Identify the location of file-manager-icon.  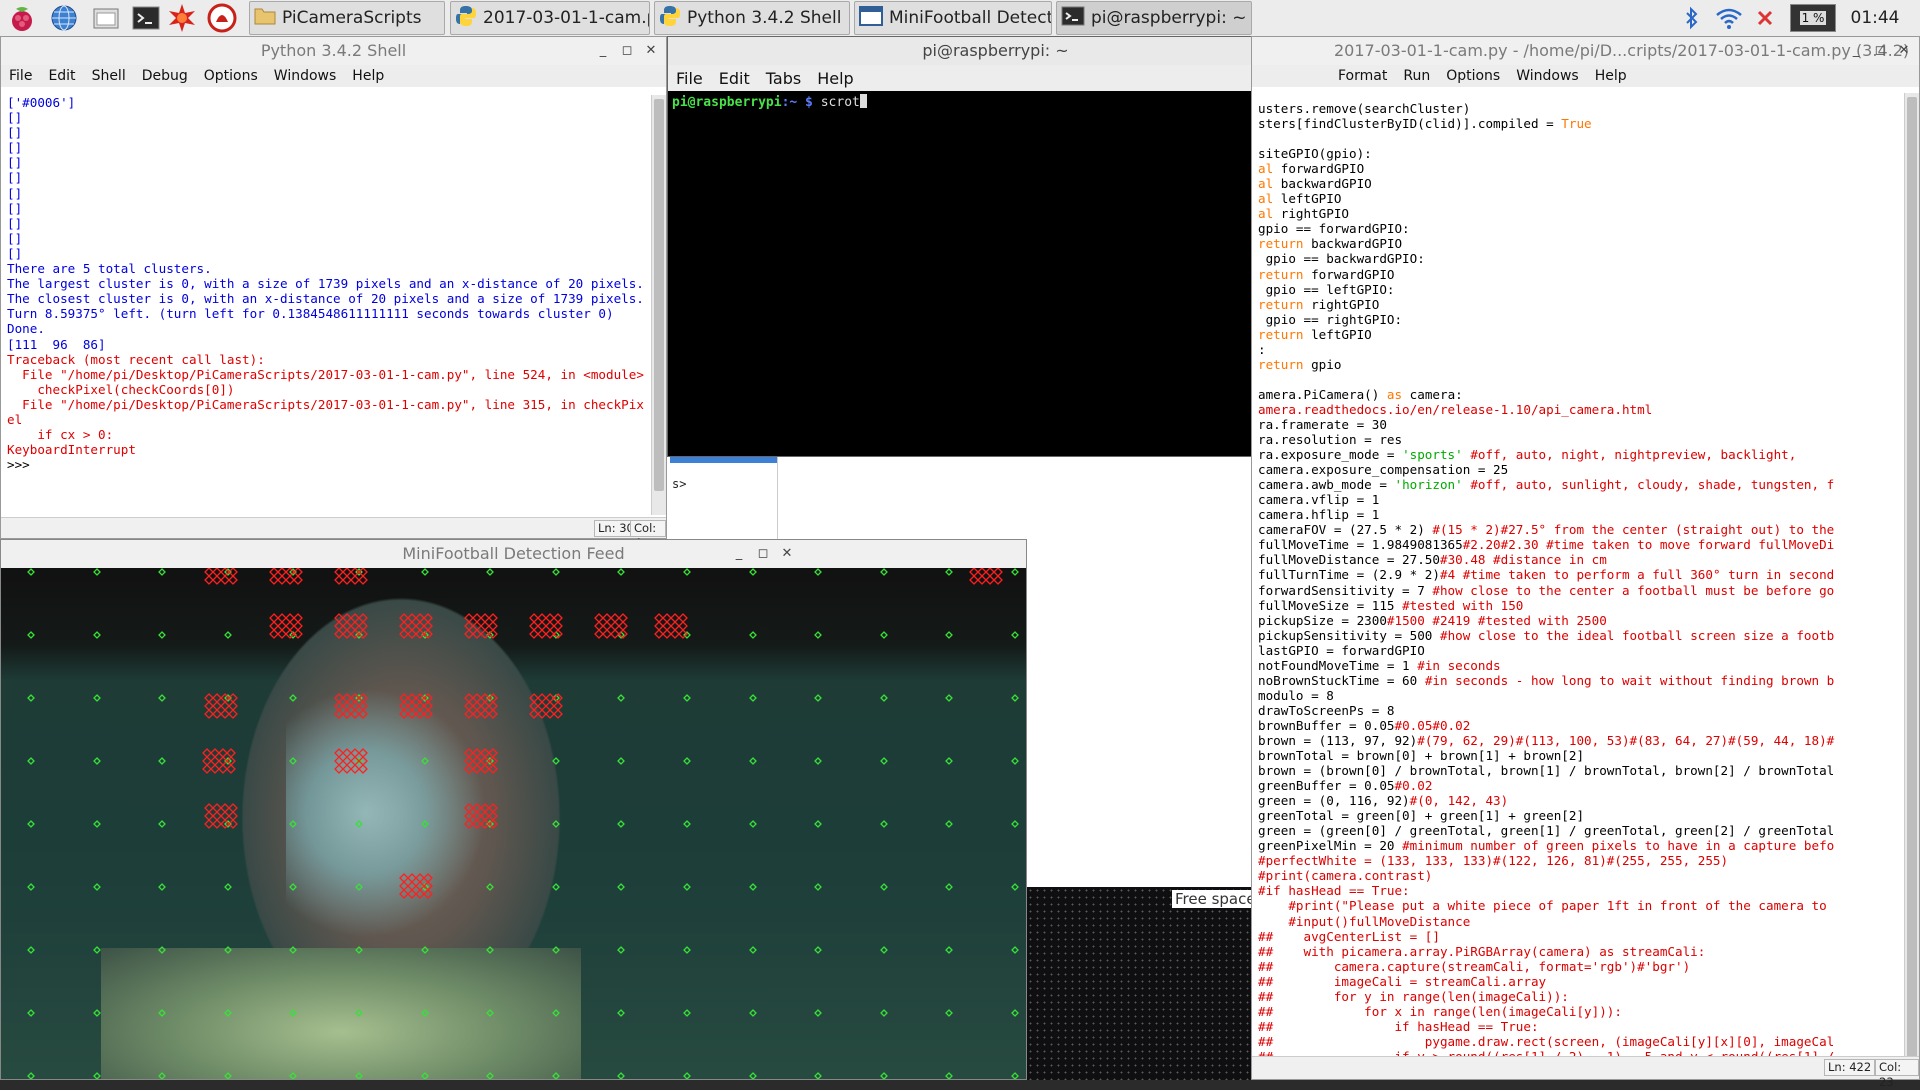
(106, 18).